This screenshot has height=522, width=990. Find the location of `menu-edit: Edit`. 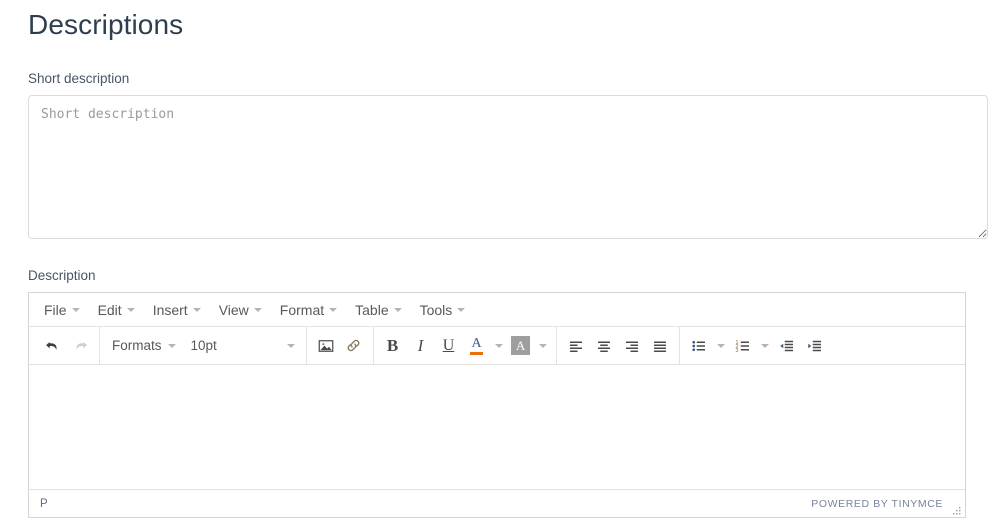

menu-edit: Edit is located at coordinates (116, 310).